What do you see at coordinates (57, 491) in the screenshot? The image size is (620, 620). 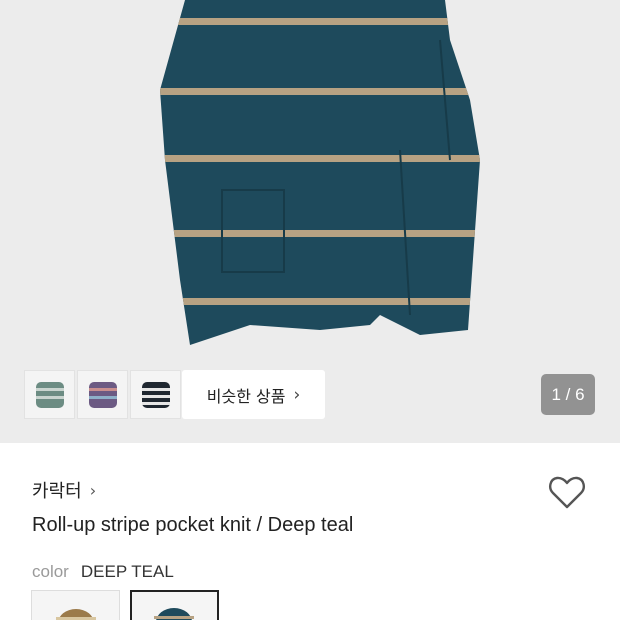 I see `brand-name: 카락터` at bounding box center [57, 491].